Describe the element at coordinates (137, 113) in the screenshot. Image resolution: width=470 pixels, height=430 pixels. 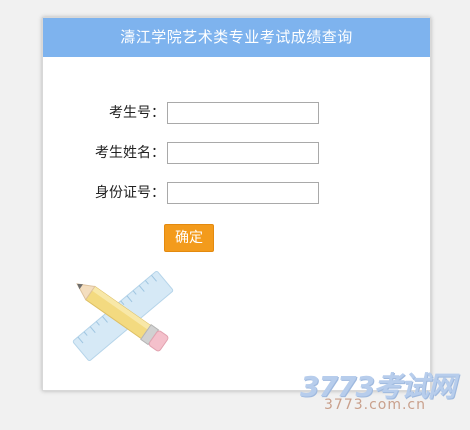
I see `exam-number-label: 考生号：` at that location.